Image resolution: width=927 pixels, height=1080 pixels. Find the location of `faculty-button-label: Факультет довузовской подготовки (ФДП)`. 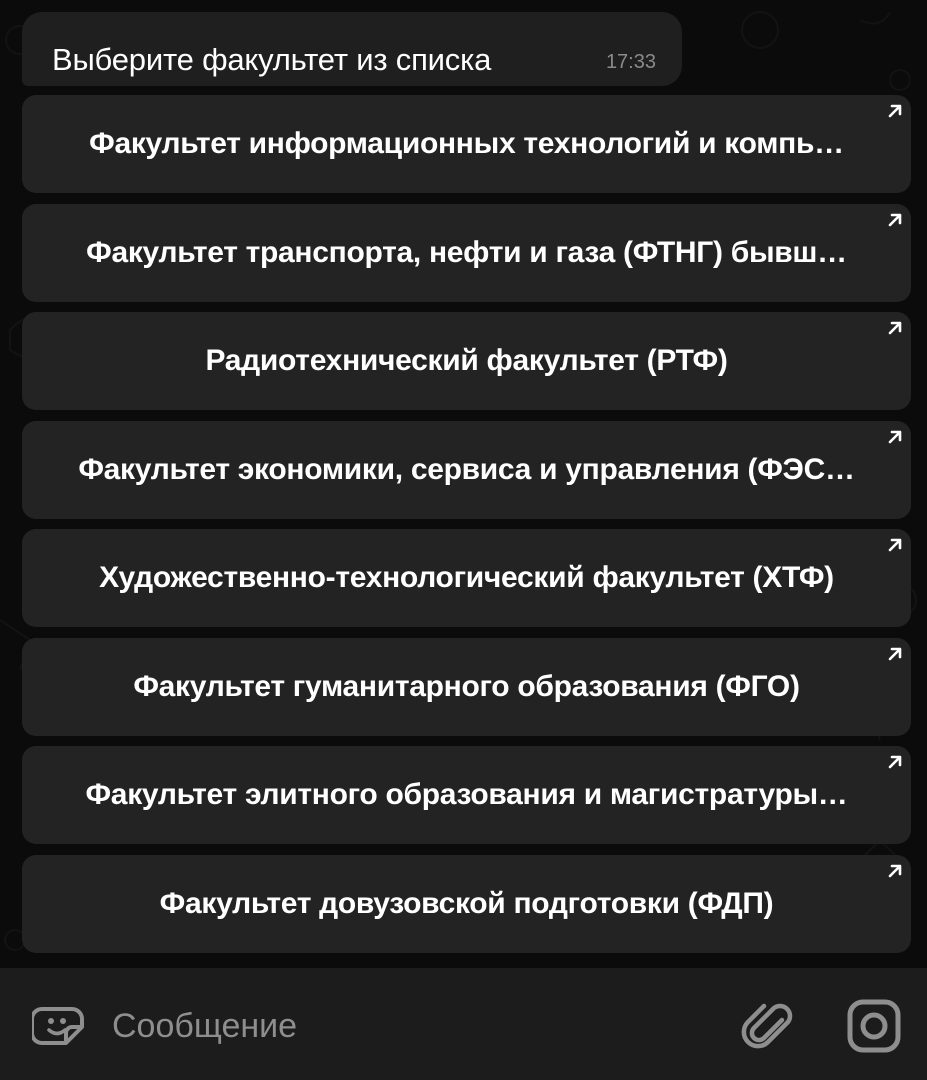

faculty-button-label: Факультет довузовской подготовки (ФДП) is located at coordinates (466, 903).